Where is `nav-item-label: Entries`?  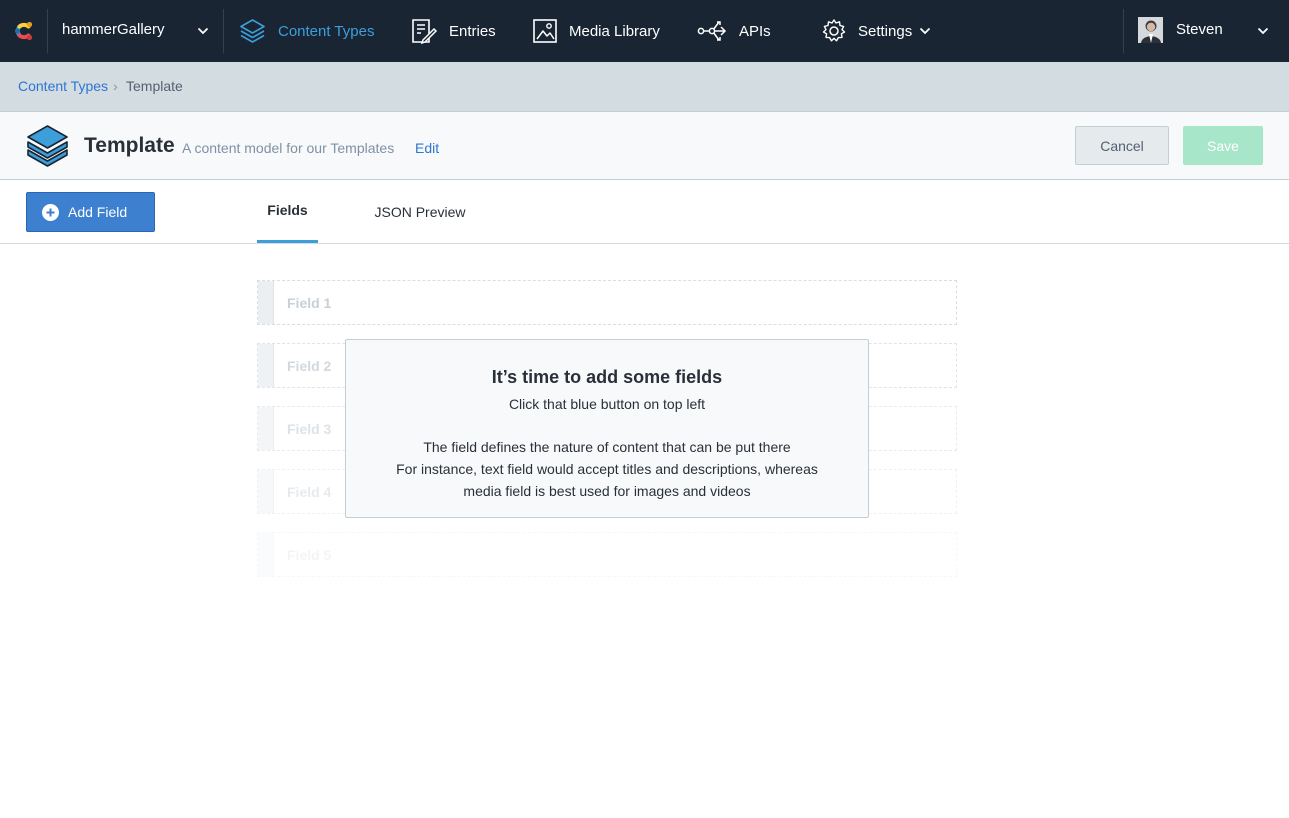 nav-item-label: Entries is located at coordinates (472, 31).